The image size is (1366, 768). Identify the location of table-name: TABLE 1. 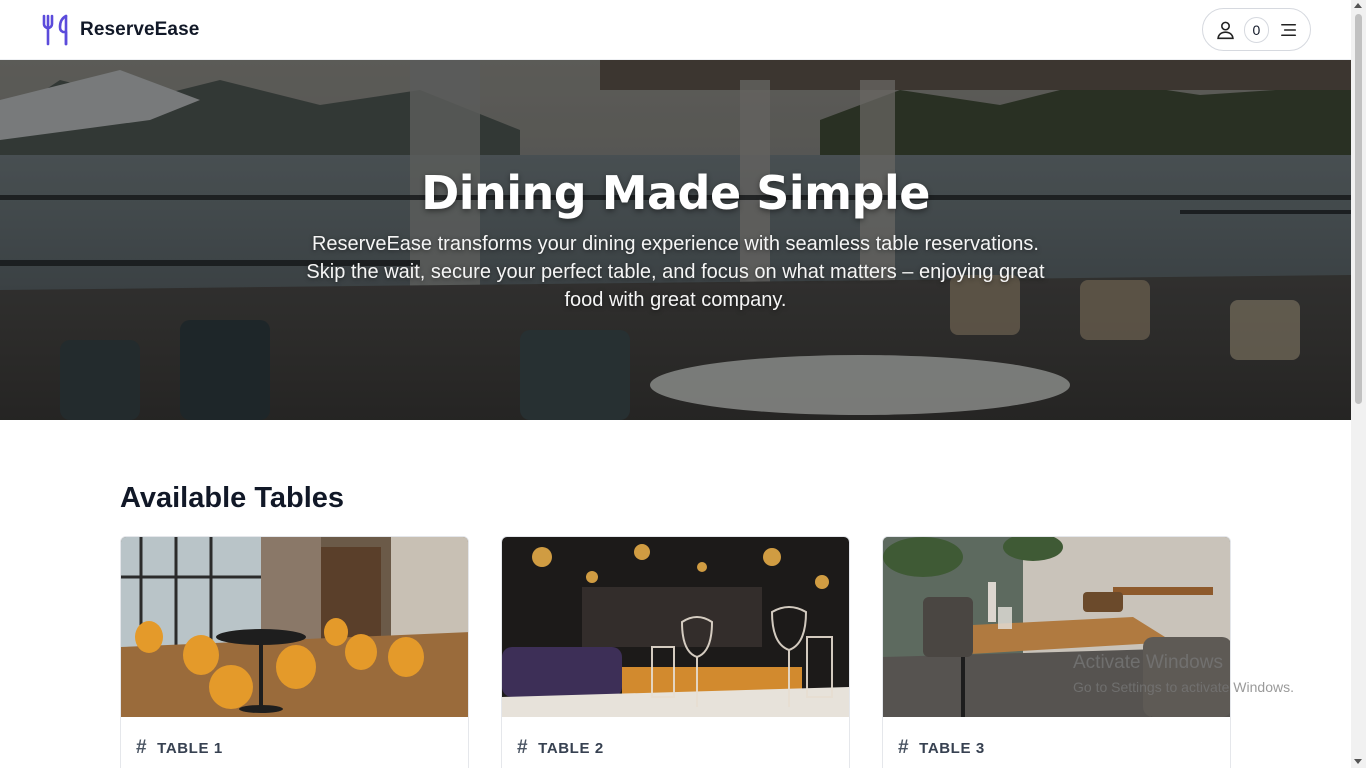
(190, 748).